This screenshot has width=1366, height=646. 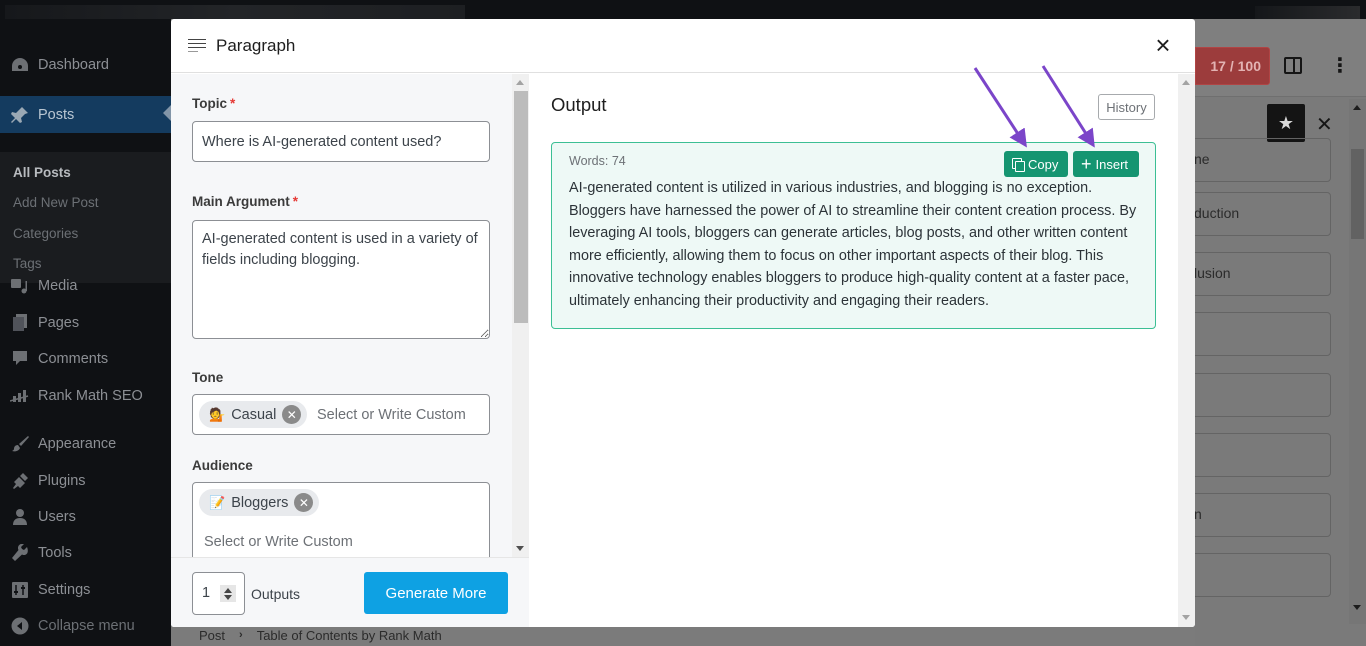 I want to click on sidebar-item-dashboard: Dashboard, so click(x=85, y=65).